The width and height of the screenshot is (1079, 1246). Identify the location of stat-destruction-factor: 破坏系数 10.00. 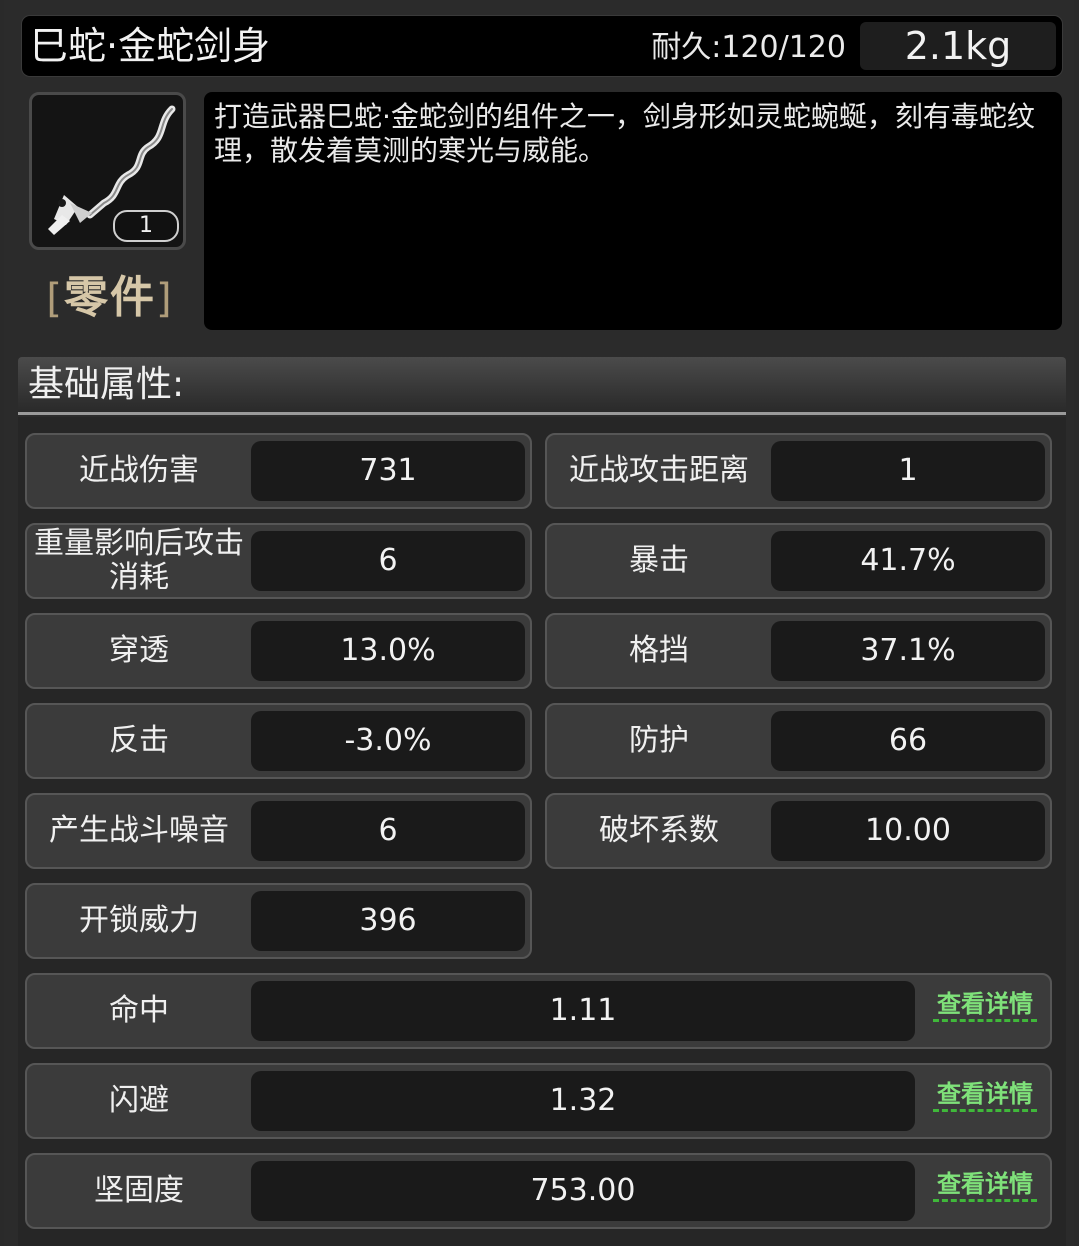
(798, 831).